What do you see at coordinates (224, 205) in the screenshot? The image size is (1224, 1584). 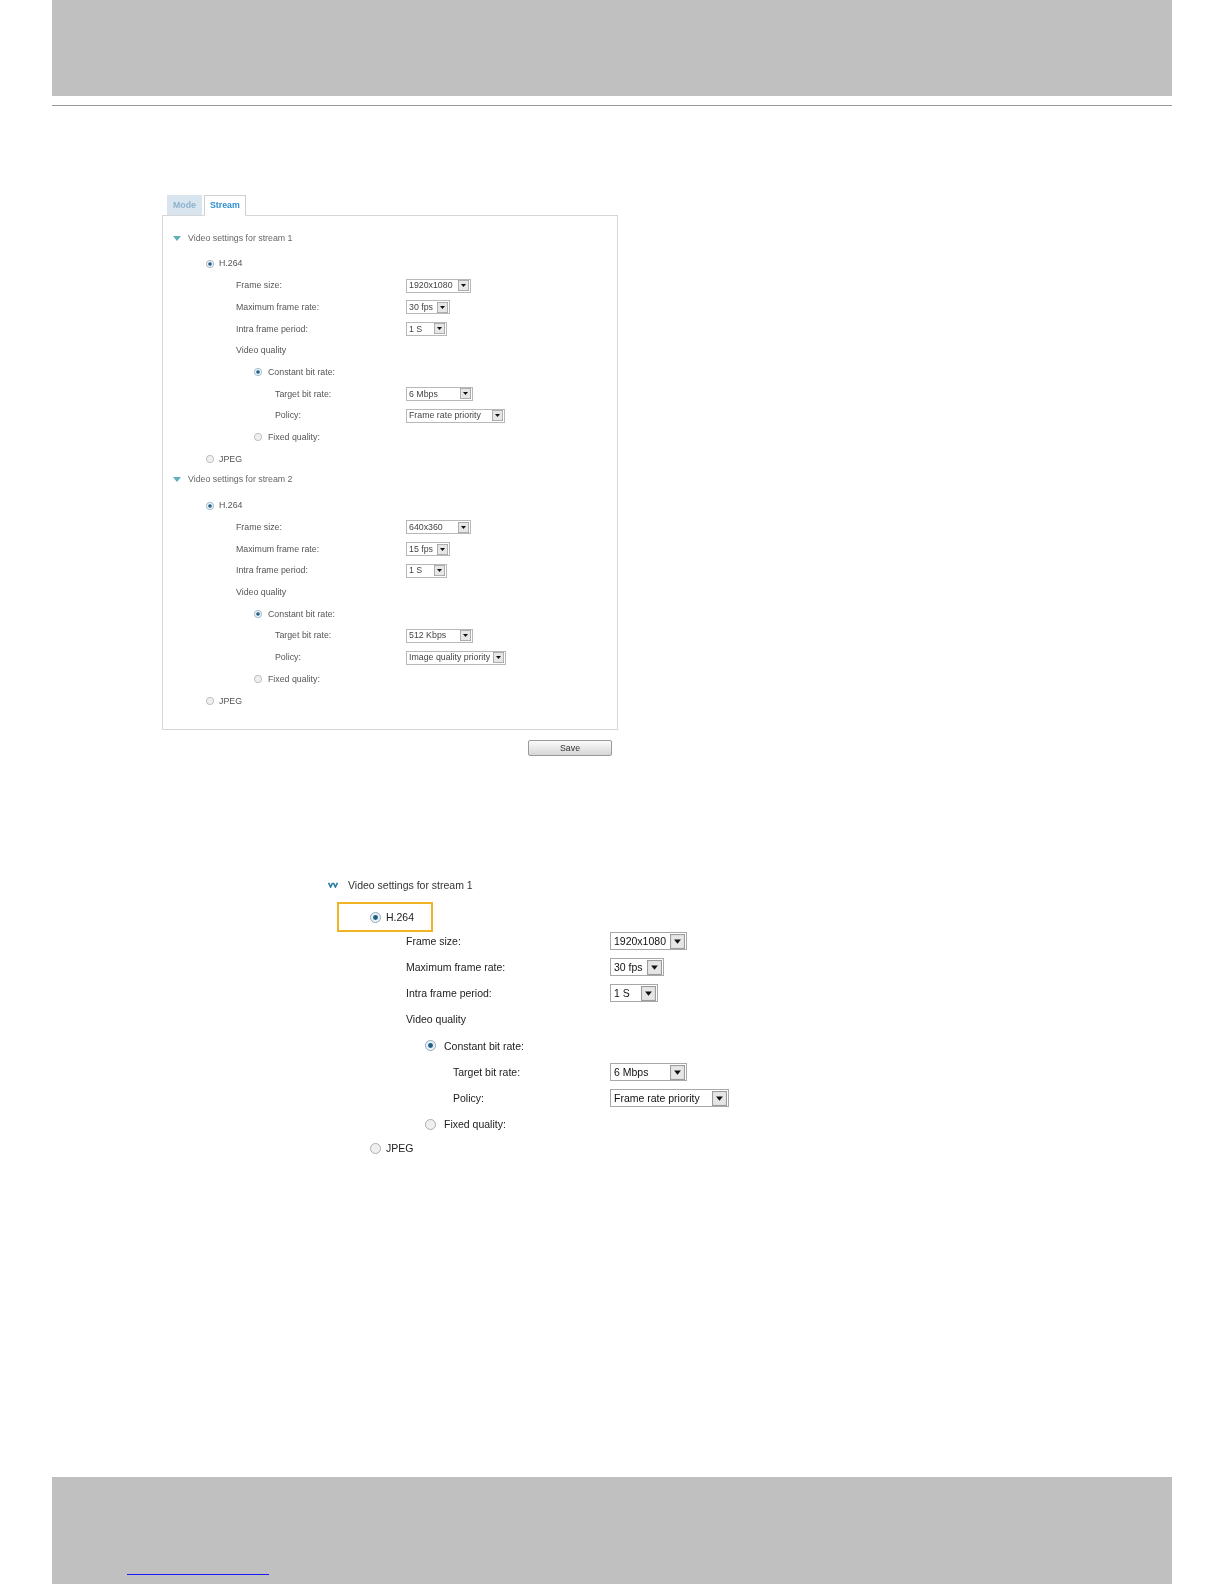 I see `tab: Stream` at bounding box center [224, 205].